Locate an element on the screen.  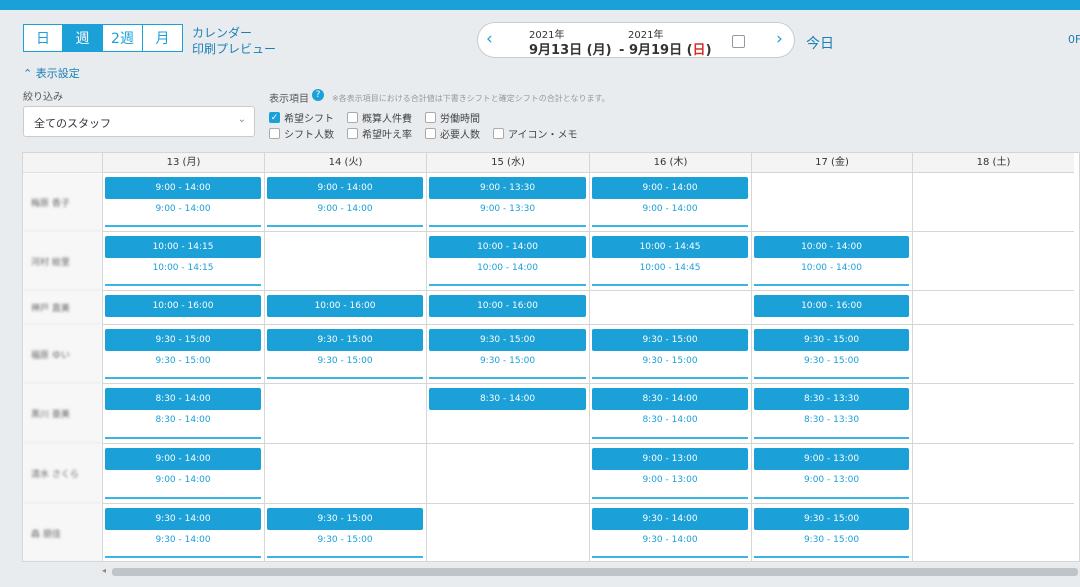
staff-name: 黒川 亜美 is located at coordinates (62, 414).